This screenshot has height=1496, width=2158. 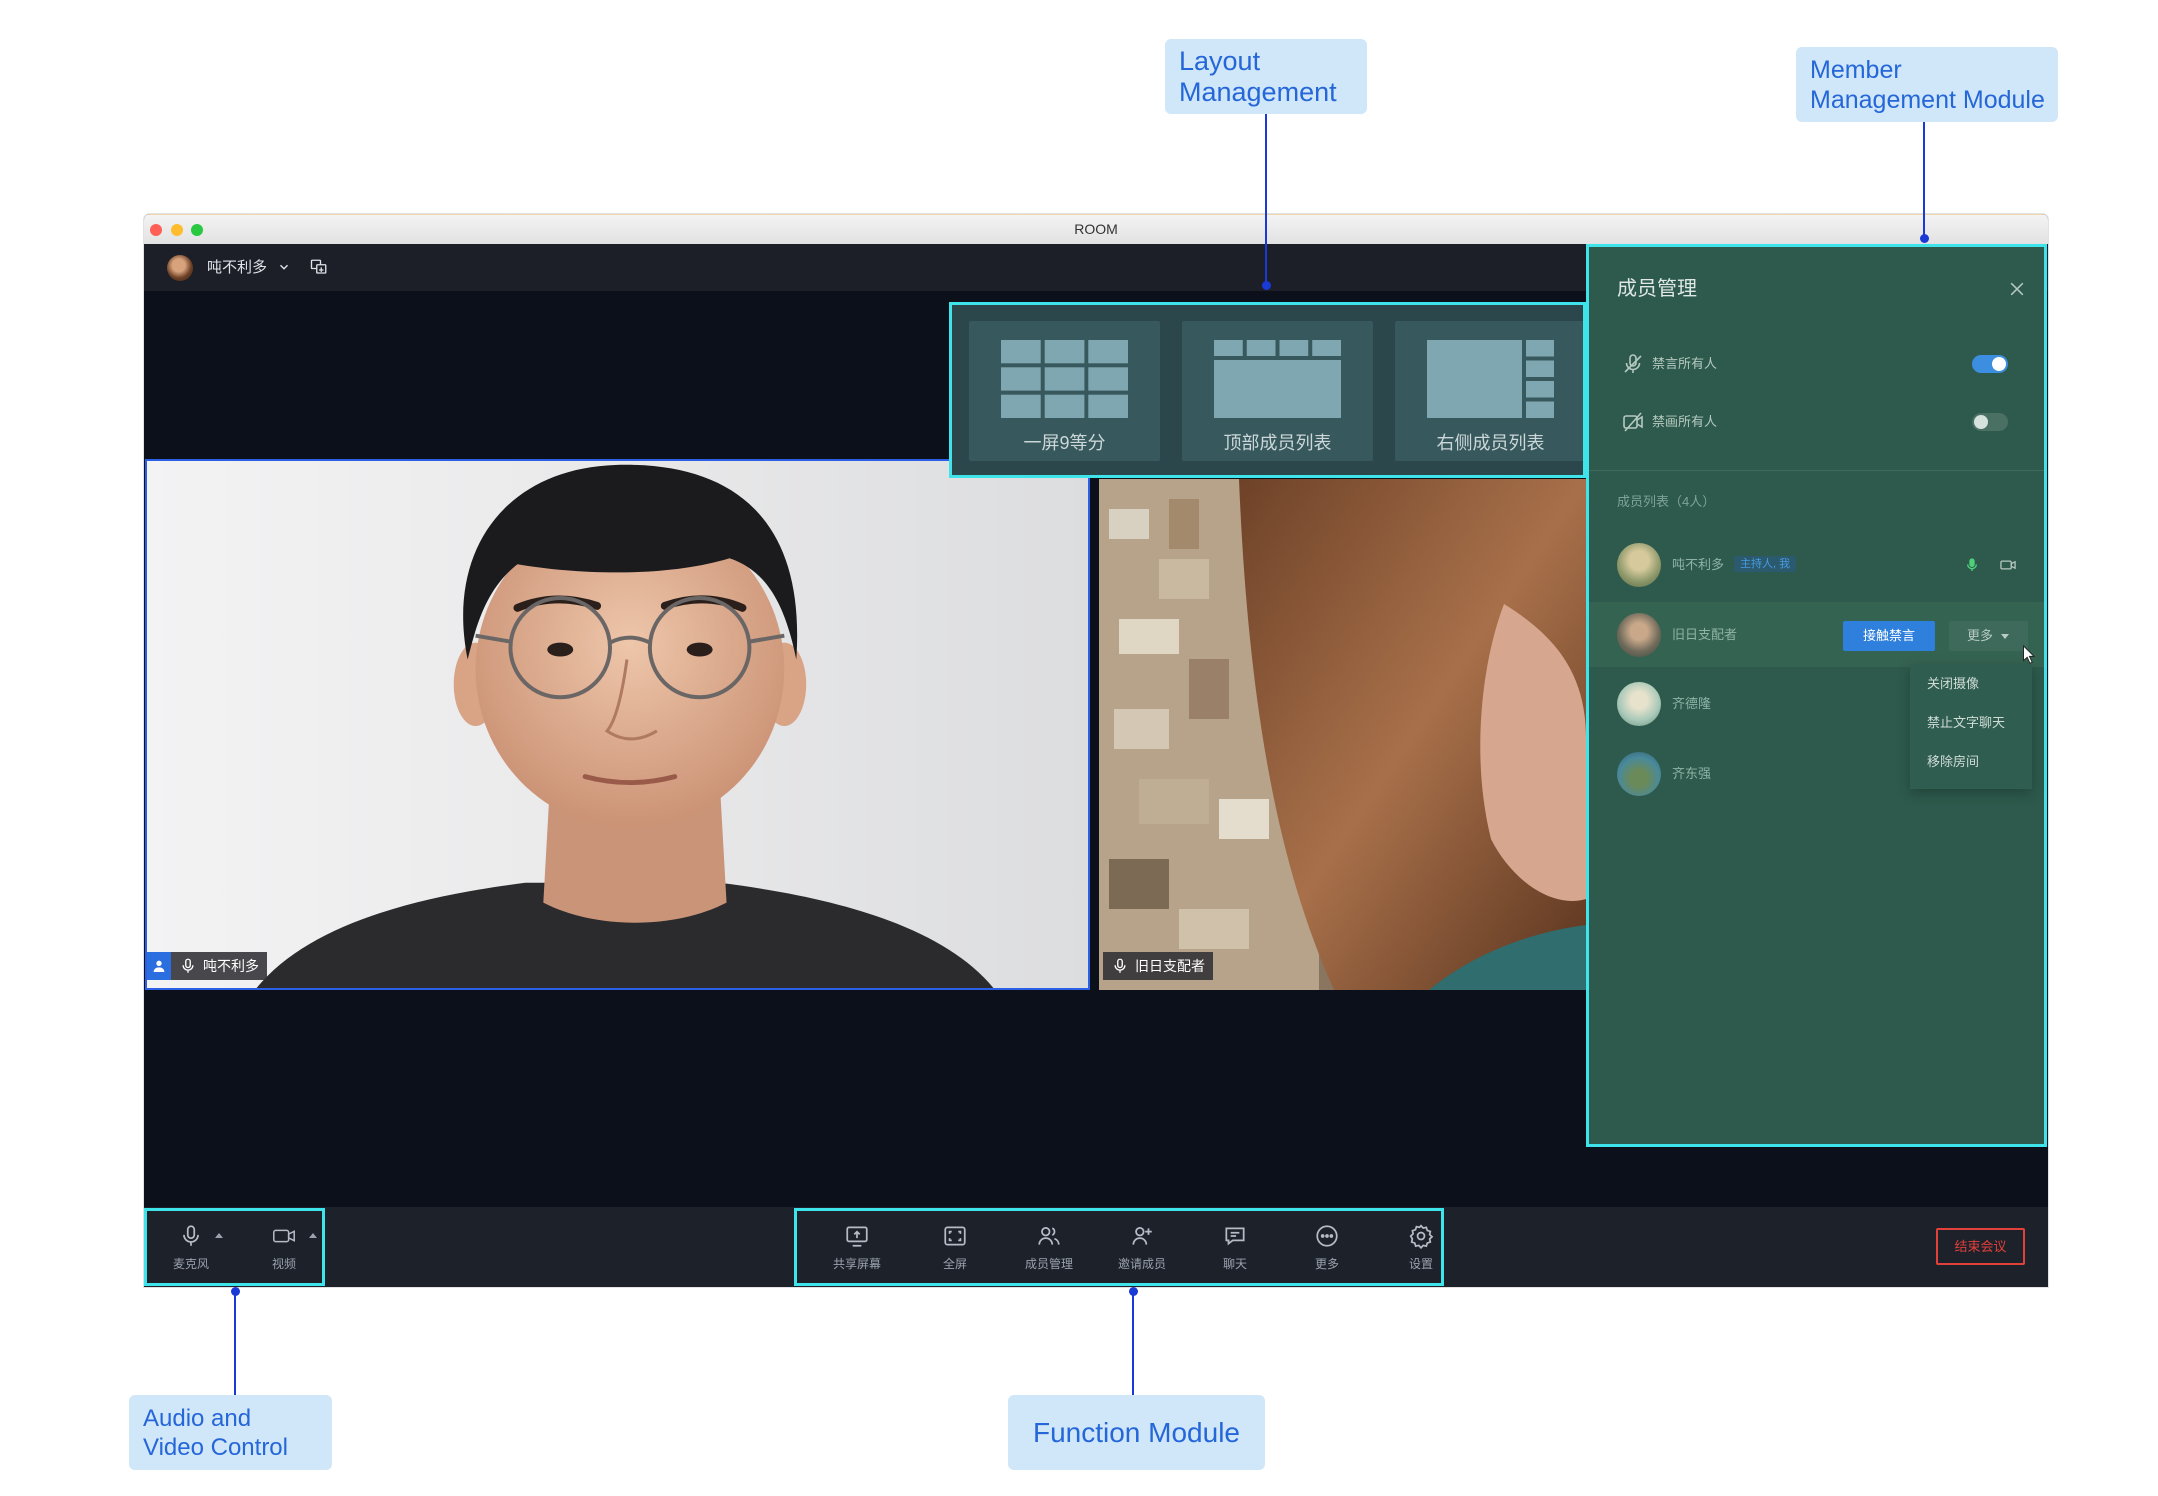 What do you see at coordinates (1421, 1247) in the screenshot?
I see `settings-button: 设置` at bounding box center [1421, 1247].